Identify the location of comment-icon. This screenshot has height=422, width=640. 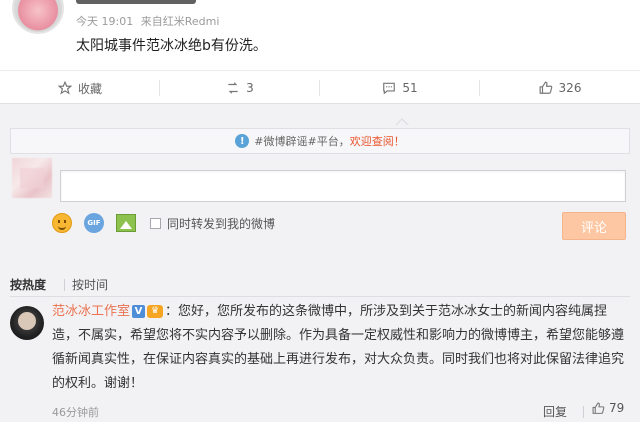
(389, 88).